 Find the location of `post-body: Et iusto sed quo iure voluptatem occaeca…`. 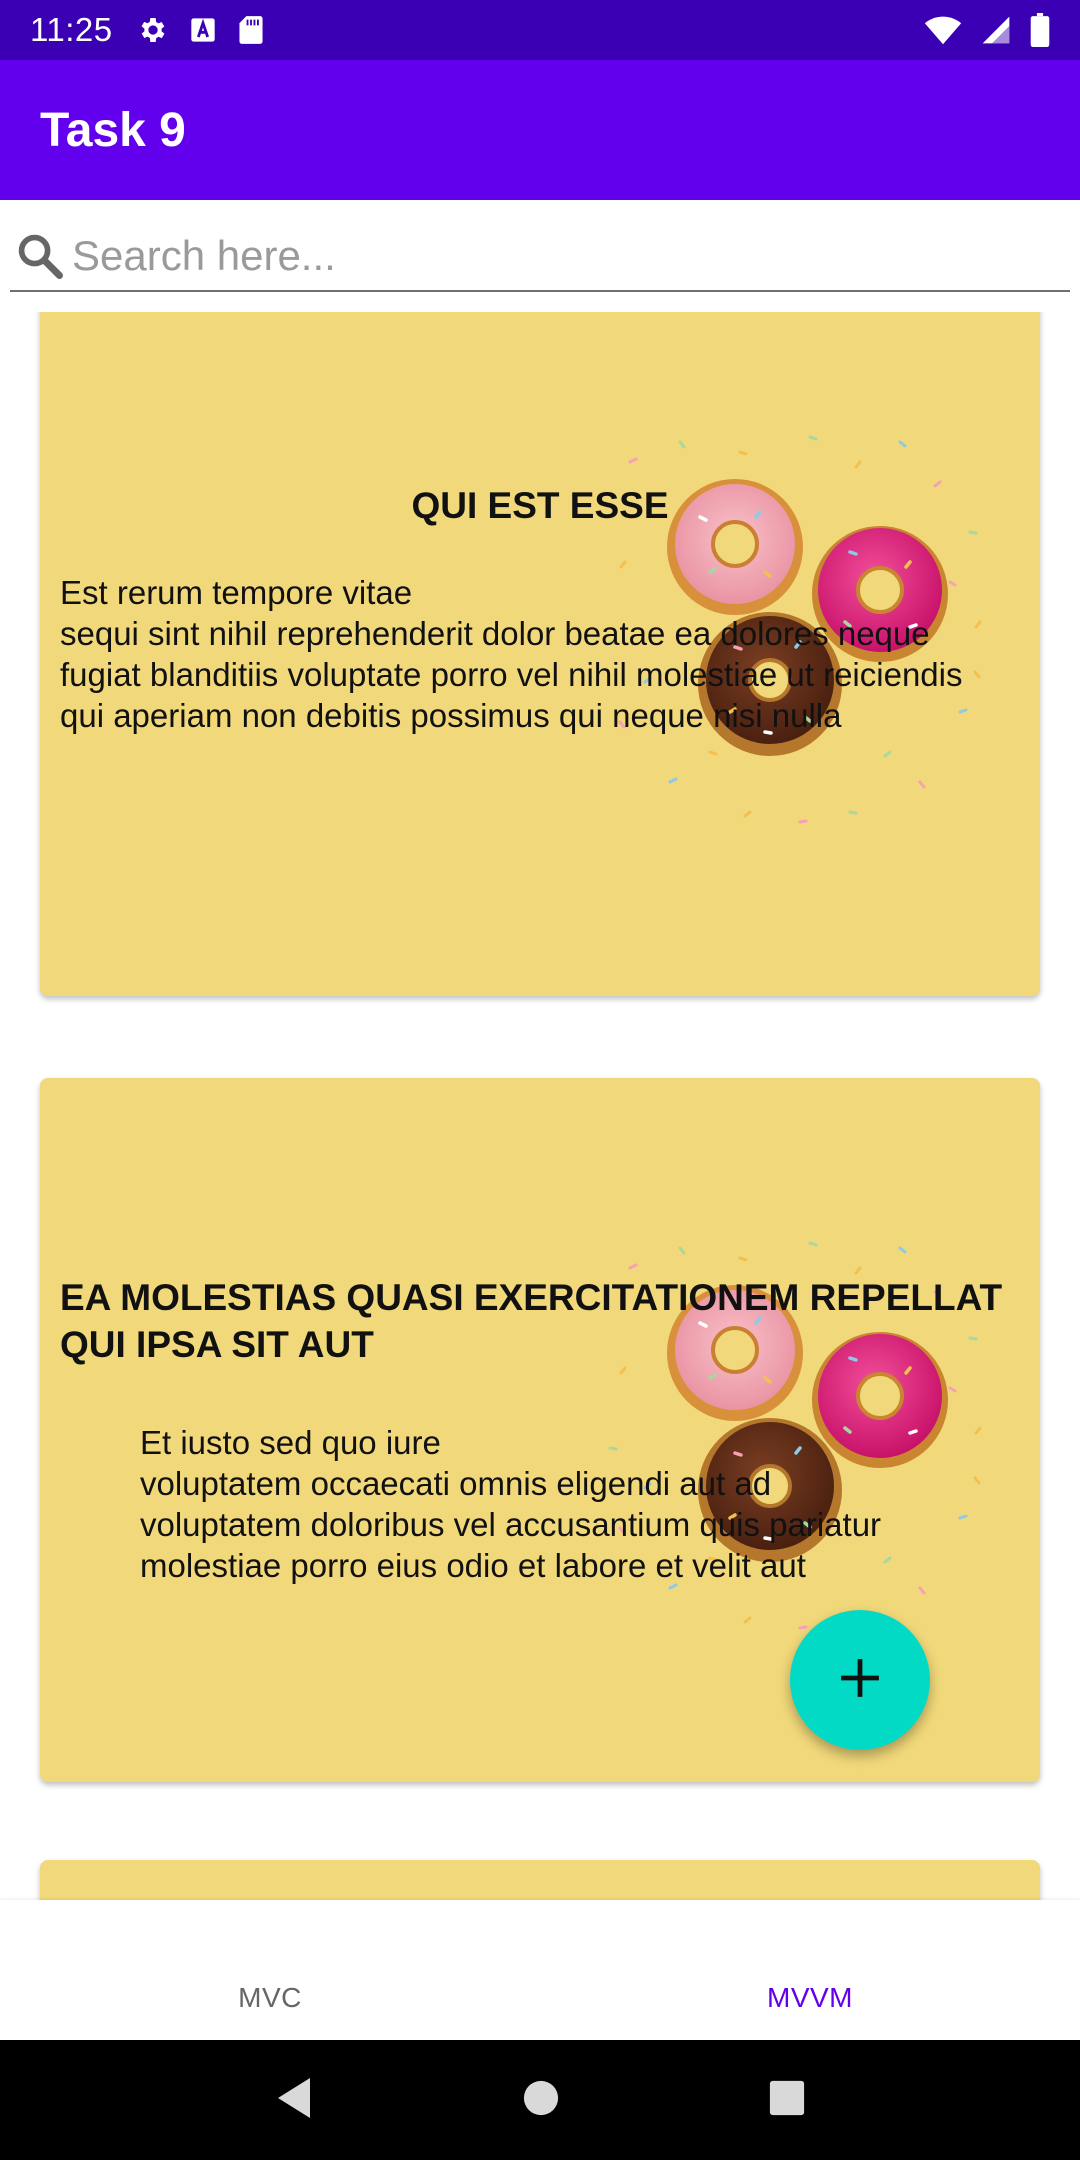

post-body: Et iusto sed quo iure voluptatem occaeca… is located at coordinates (511, 1504).